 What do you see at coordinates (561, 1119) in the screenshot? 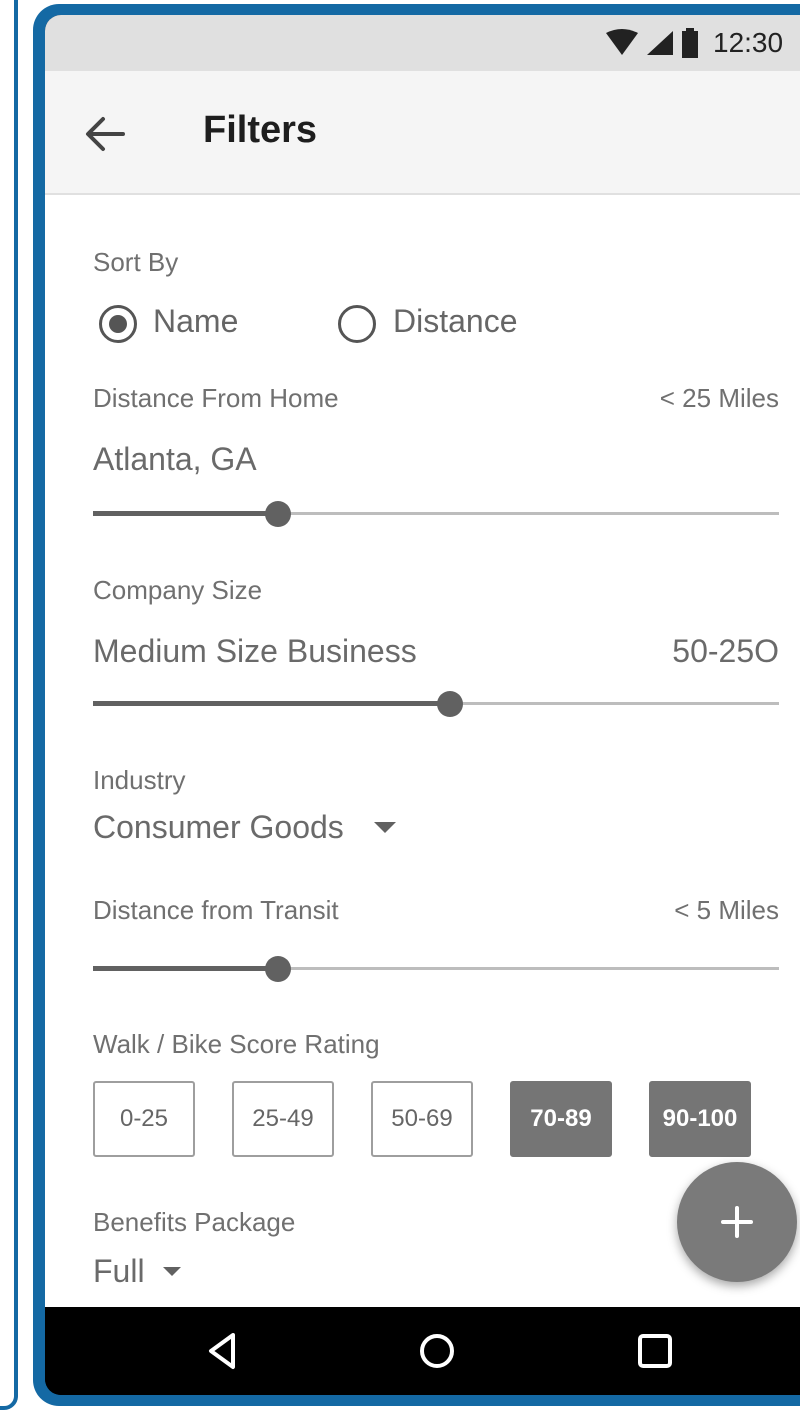
I see `score-chip-70-89: 70-89` at bounding box center [561, 1119].